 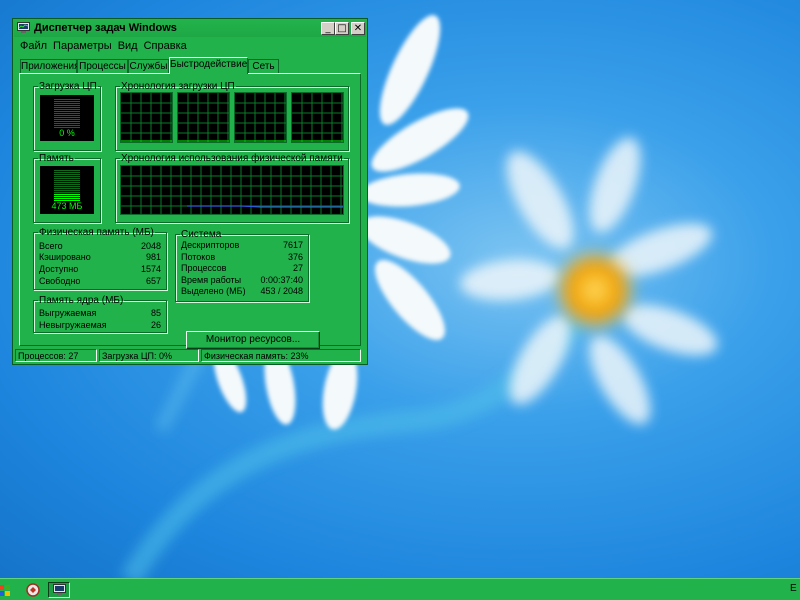 I want to click on physical-memory-title: Физическая память (МБ), so click(x=96, y=232).